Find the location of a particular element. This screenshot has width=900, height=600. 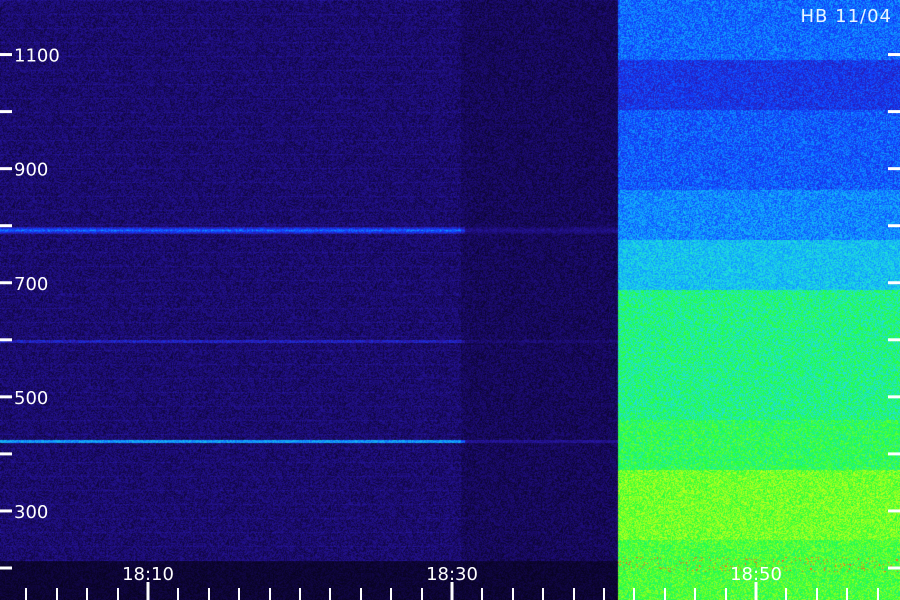

y-tick-label: 1100 is located at coordinates (37, 56).